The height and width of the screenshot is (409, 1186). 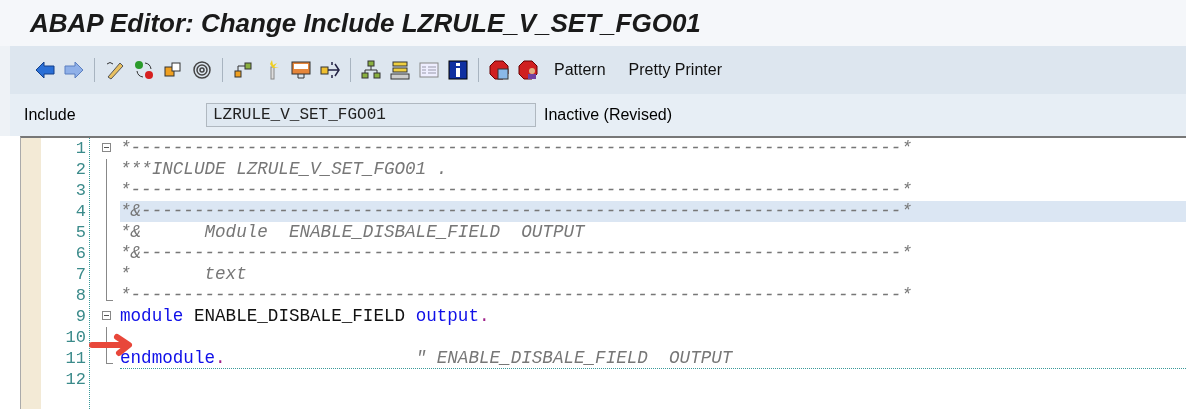 I want to click on line-number: 1, so click(x=80, y=148).